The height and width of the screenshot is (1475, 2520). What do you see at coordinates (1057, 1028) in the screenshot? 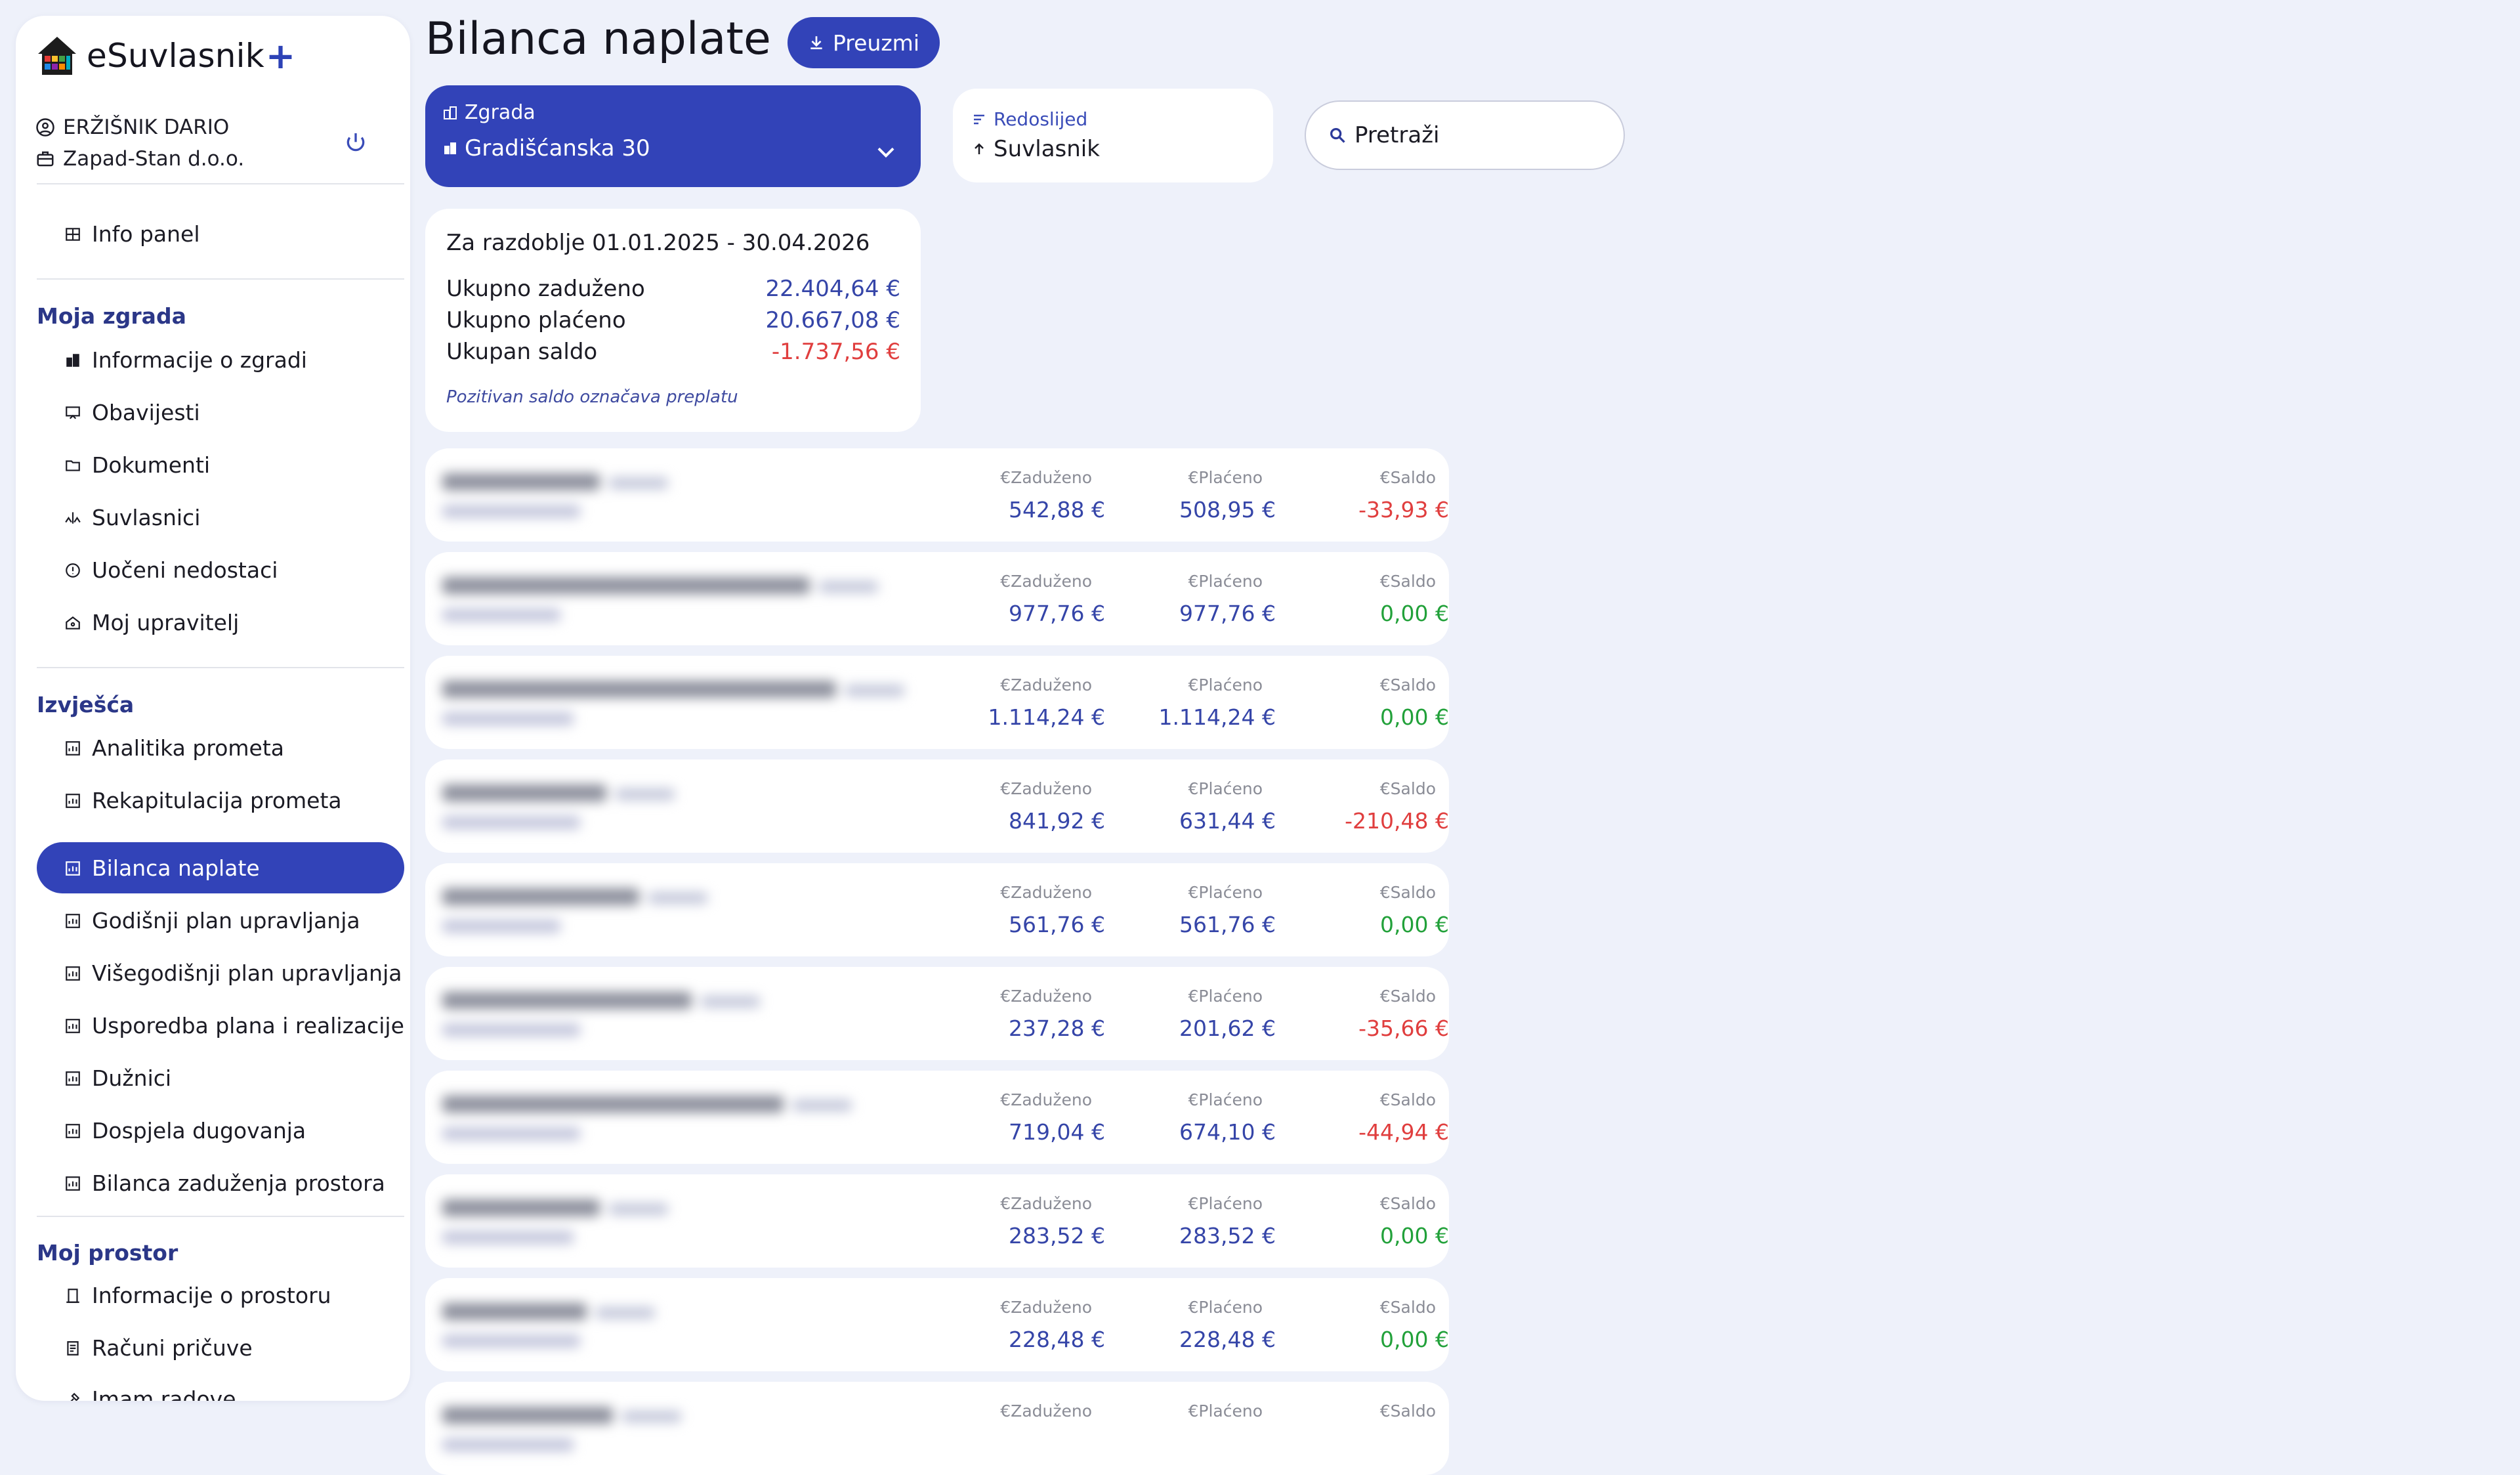
I see `charged-value: 237,28 €` at bounding box center [1057, 1028].